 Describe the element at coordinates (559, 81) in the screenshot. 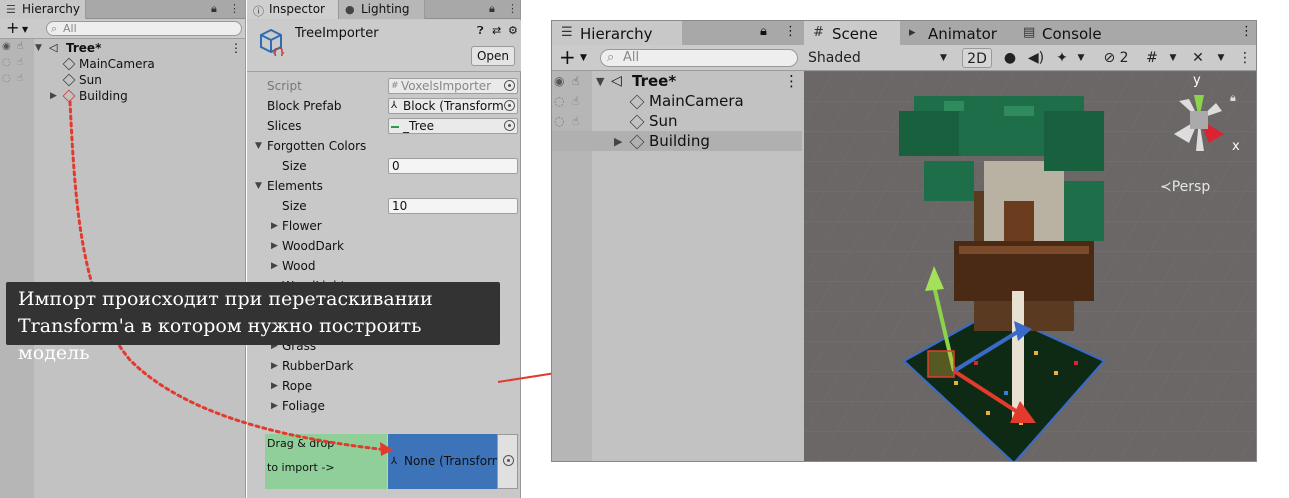

I see `eye-icon: ◉` at that location.